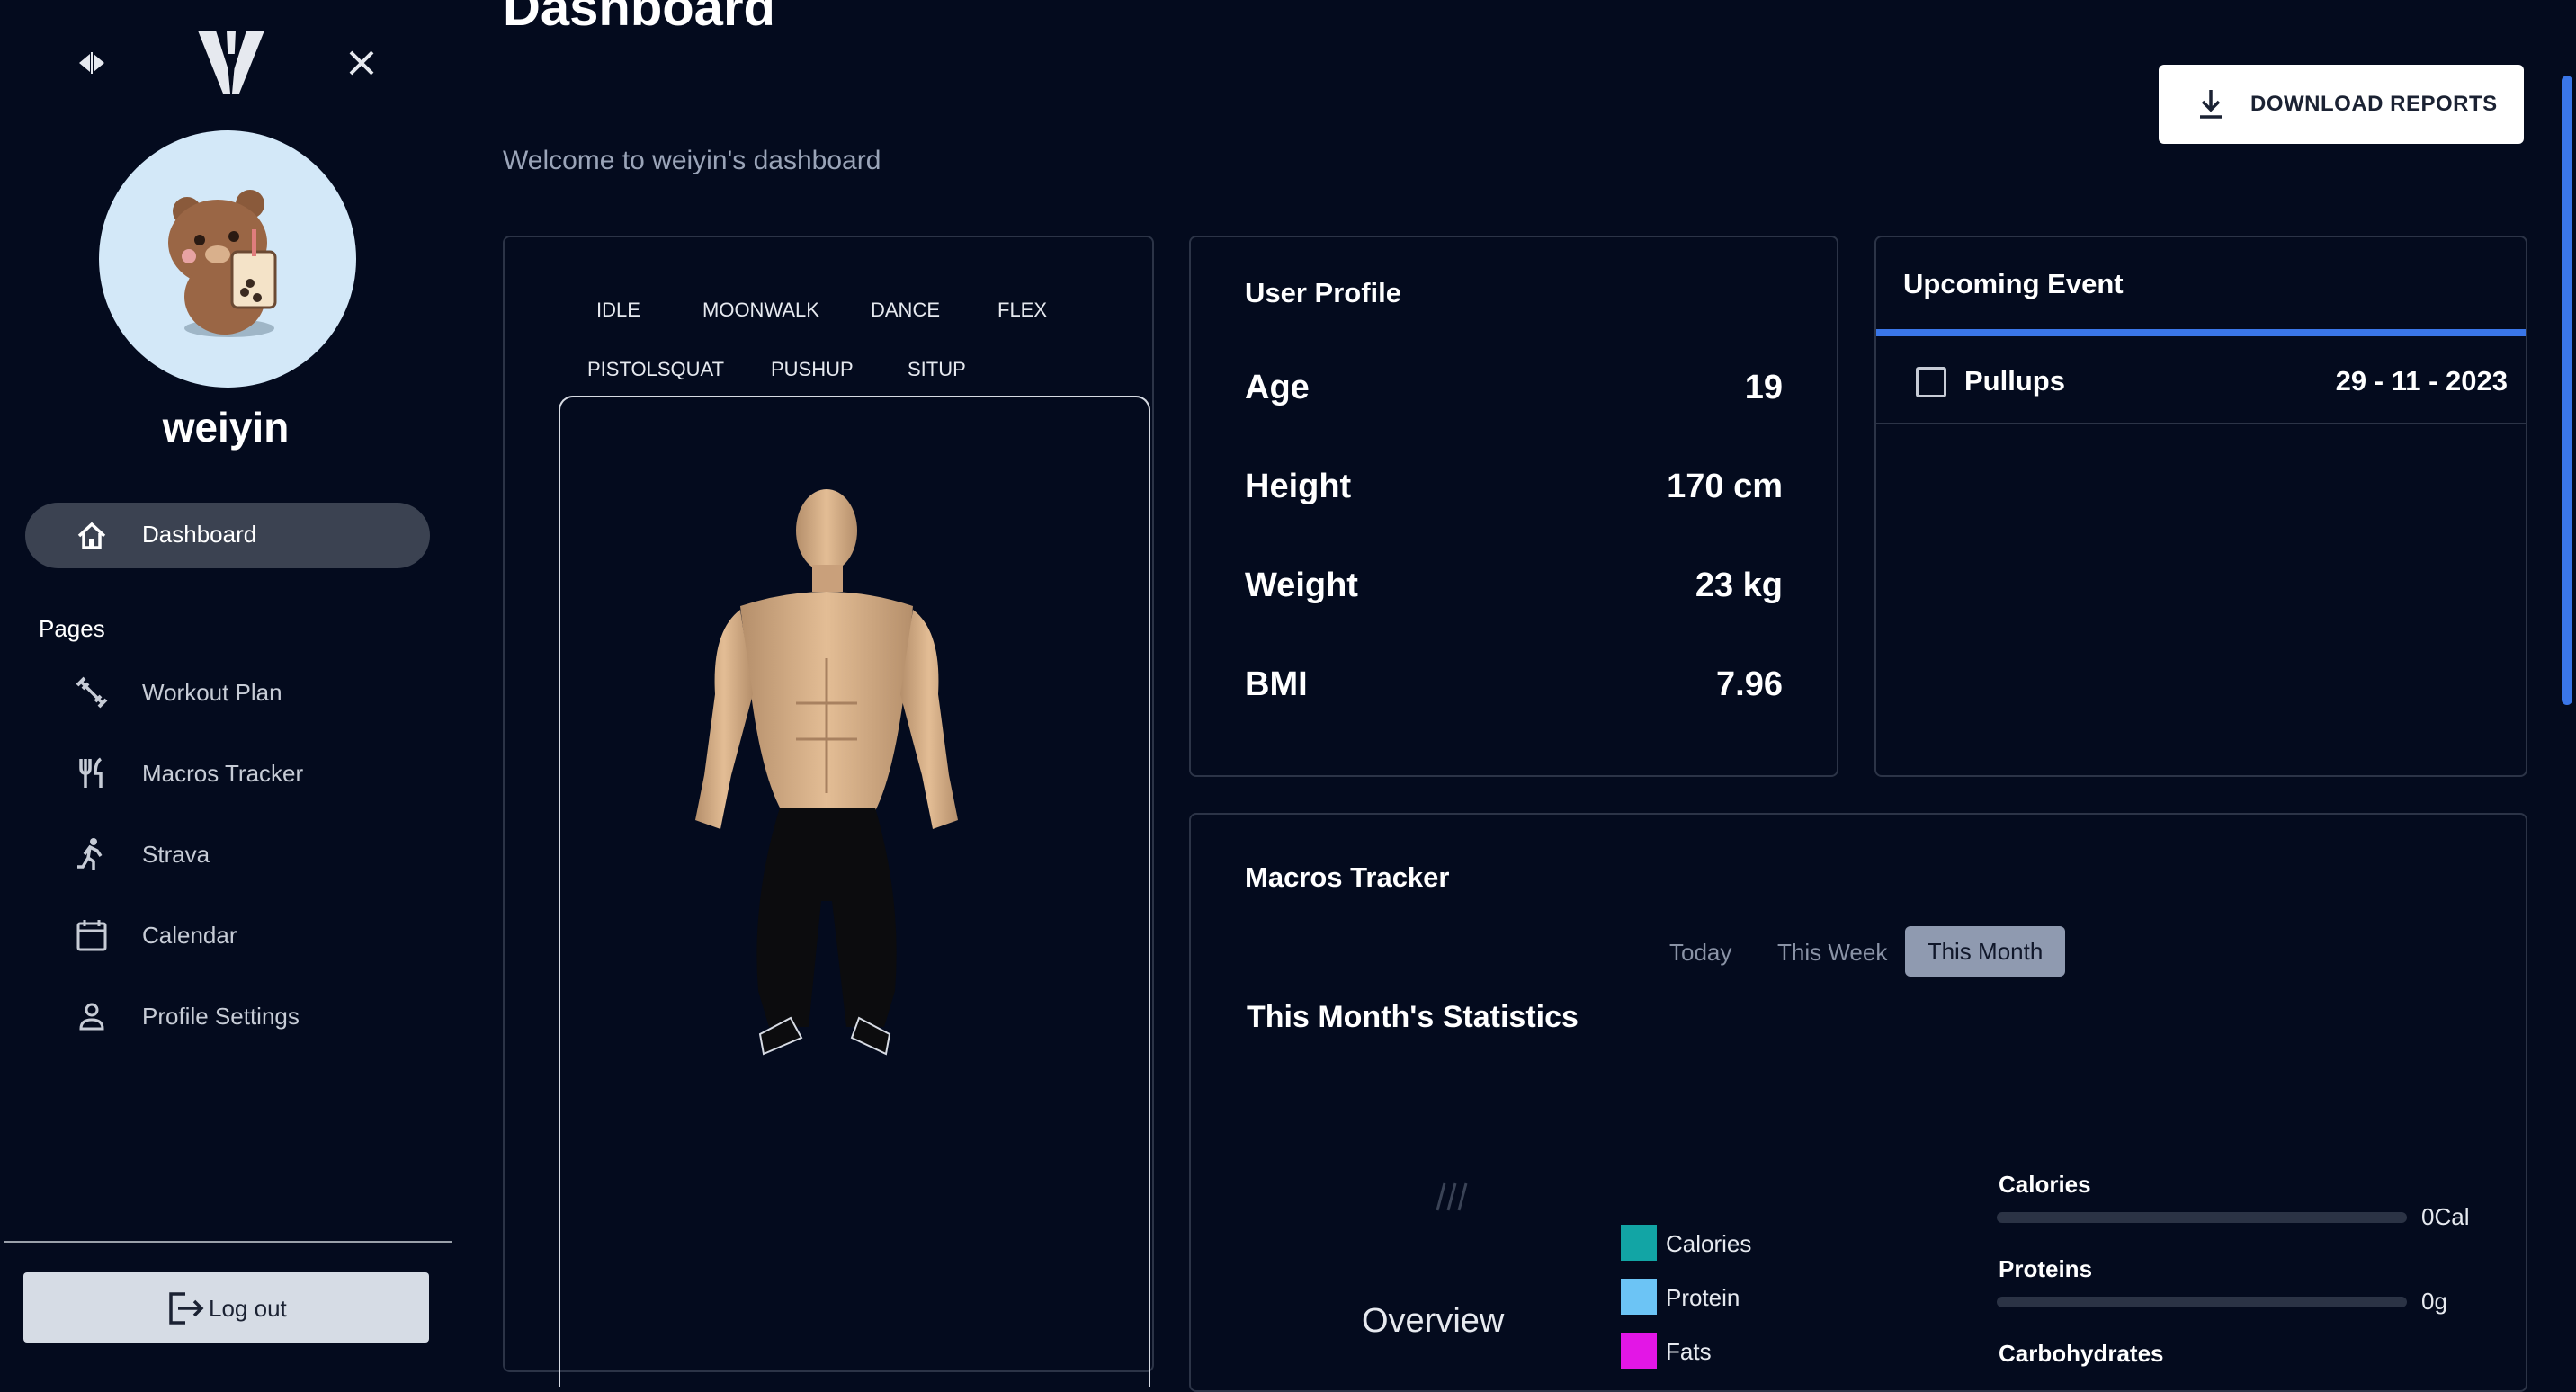 The width and height of the screenshot is (2576, 1392). I want to click on sidebar-item-dashboard: Dashboard, so click(227, 535).